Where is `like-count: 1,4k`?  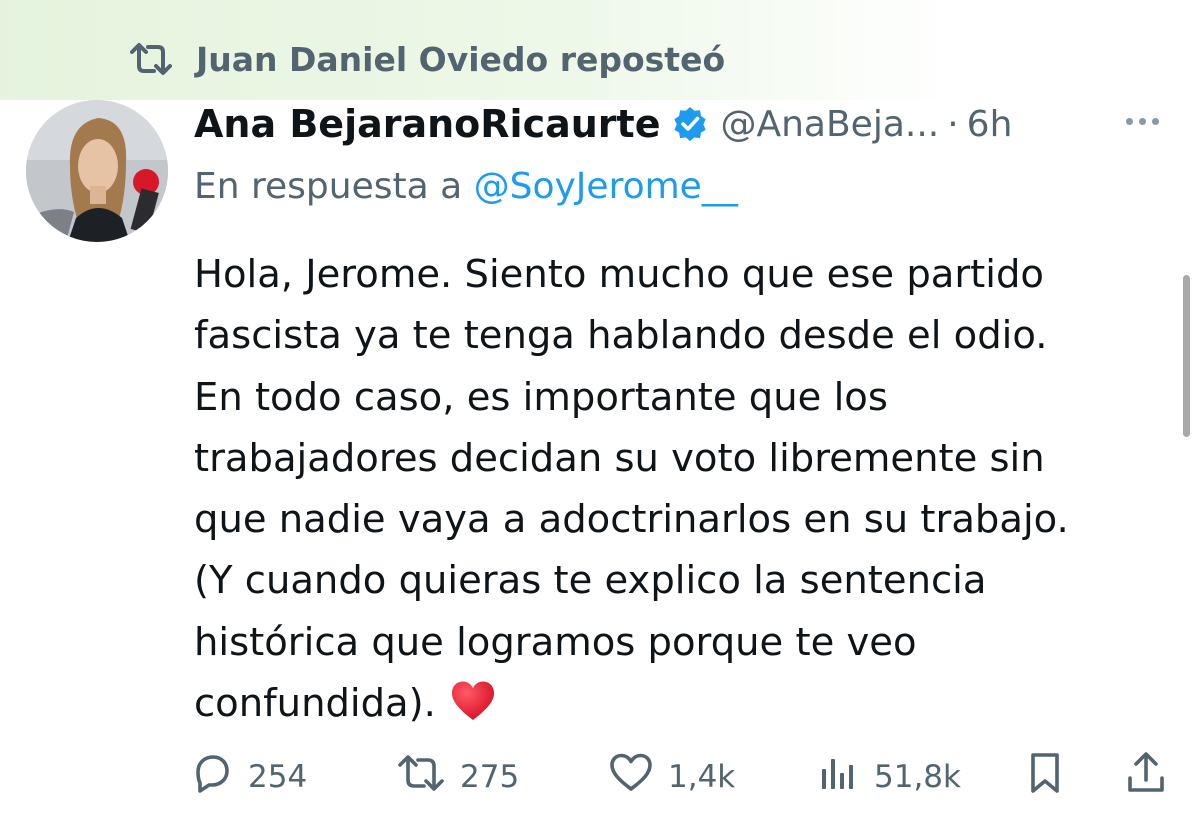
like-count: 1,4k is located at coordinates (702, 777).